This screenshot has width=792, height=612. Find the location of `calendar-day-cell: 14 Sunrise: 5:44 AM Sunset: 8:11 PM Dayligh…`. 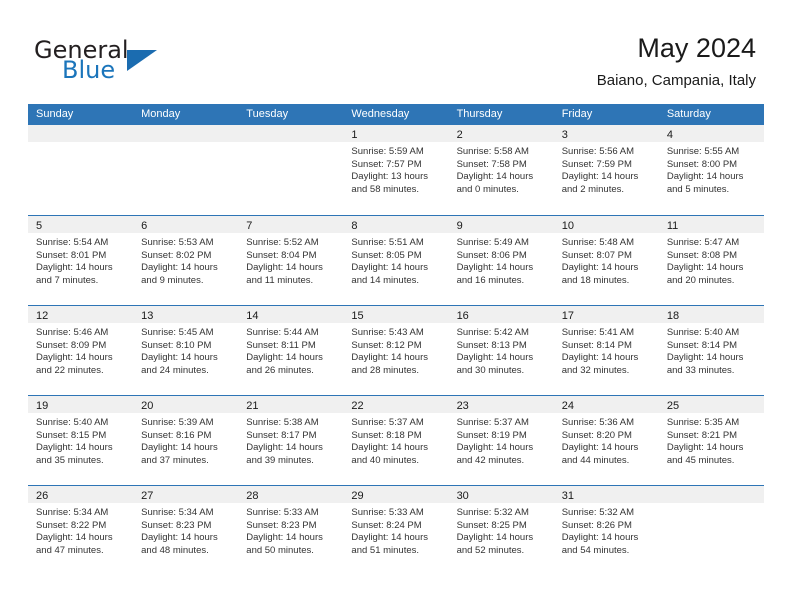

calendar-day-cell: 14 Sunrise: 5:44 AM Sunset: 8:11 PM Dayligh… is located at coordinates (291, 350).